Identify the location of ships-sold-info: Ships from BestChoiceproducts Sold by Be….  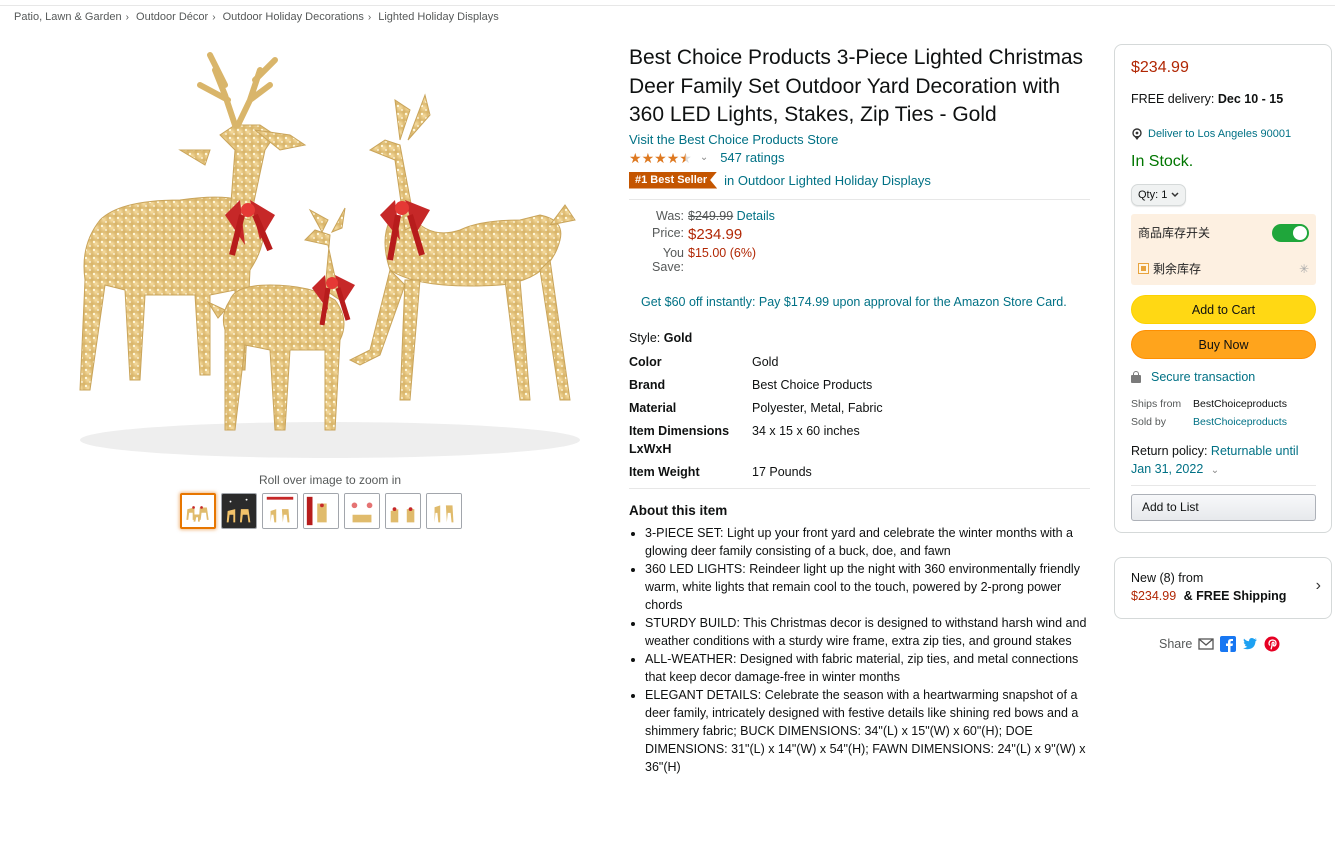
(1209, 413).